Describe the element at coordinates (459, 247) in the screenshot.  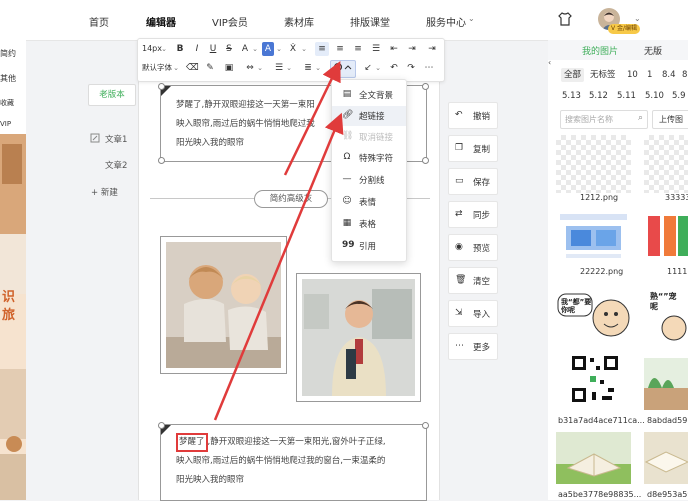
I see `eye-icon: ◉` at that location.